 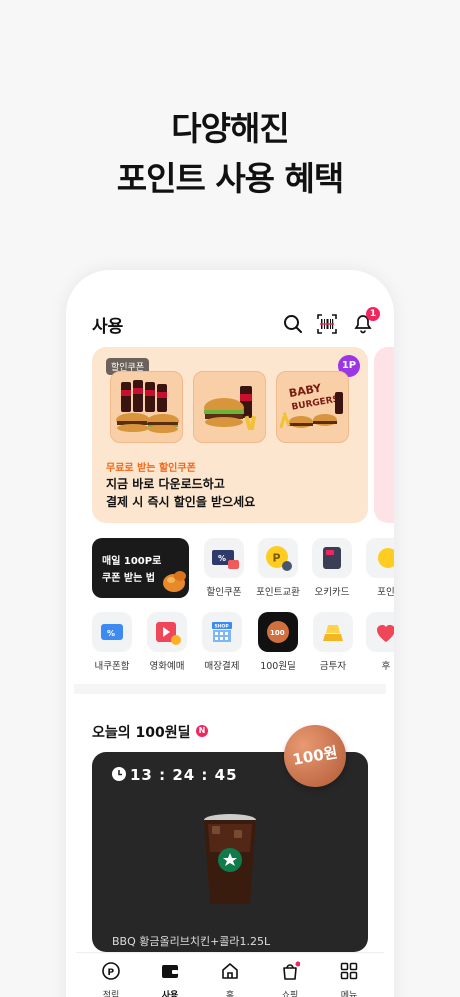 What do you see at coordinates (119, 774) in the screenshot?
I see `clock-icon` at bounding box center [119, 774].